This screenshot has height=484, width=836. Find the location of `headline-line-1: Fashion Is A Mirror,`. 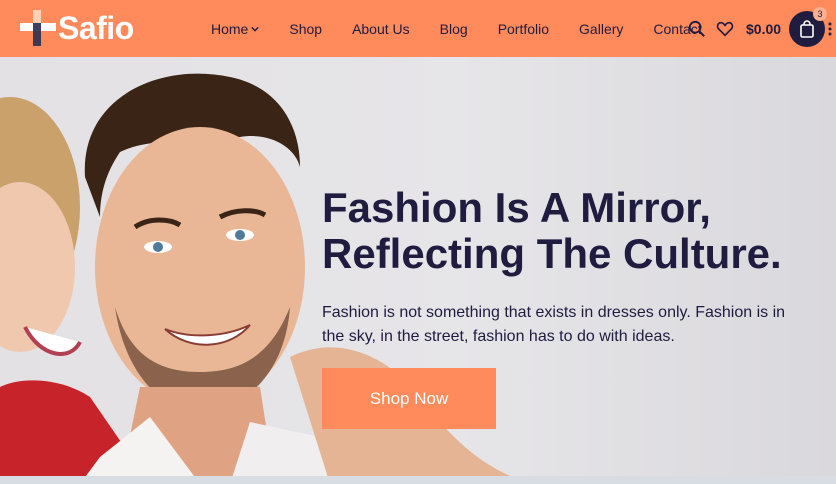

headline-line-1: Fashion Is A Mirror, is located at coordinates (516, 207).